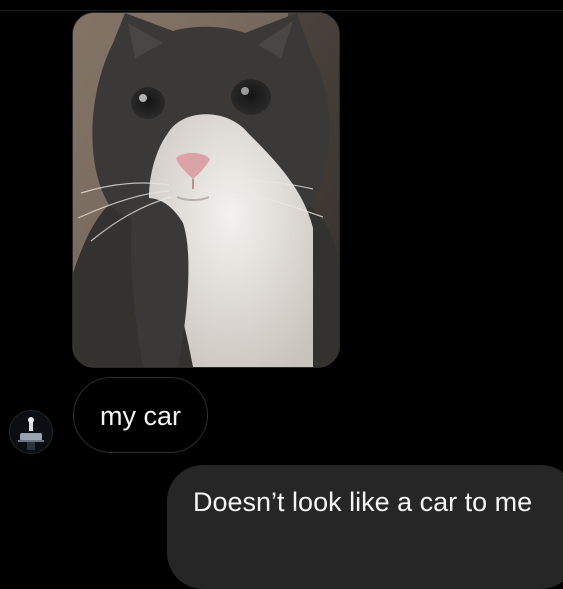 The image size is (563, 589). Describe the element at coordinates (363, 502) in the screenshot. I see `outgoing-message-text: Doesn’t look like a car to me` at that location.